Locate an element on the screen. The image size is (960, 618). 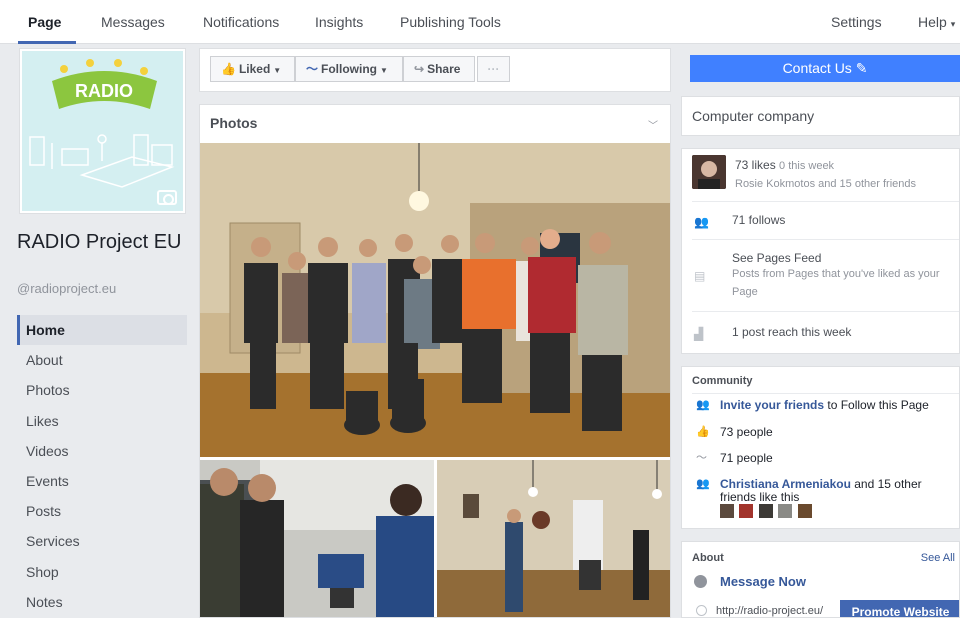
friend-avatars is located at coordinates (766, 513).